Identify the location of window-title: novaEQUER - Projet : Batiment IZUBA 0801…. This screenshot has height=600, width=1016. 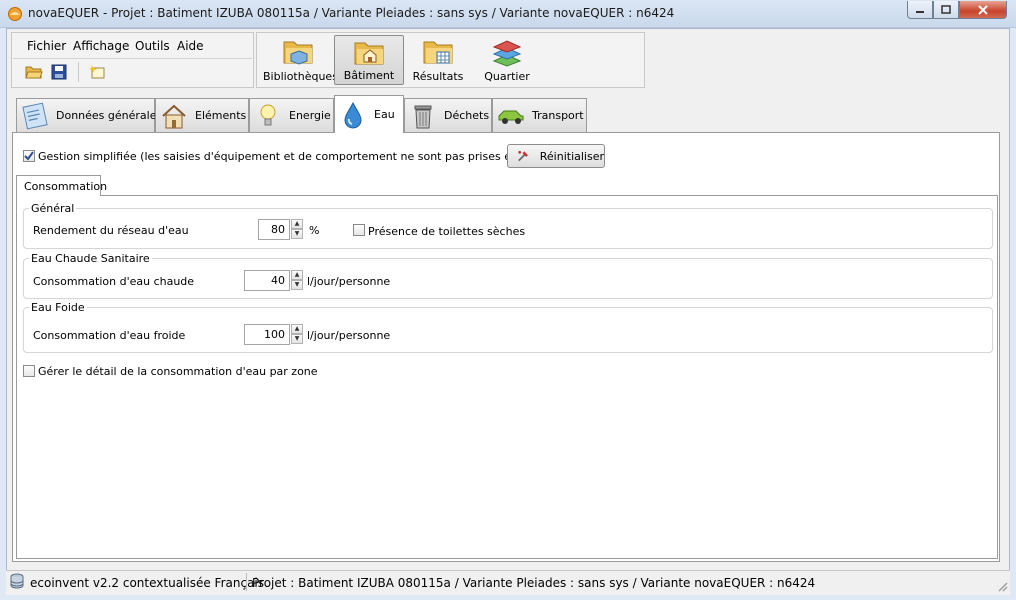
(351, 13).